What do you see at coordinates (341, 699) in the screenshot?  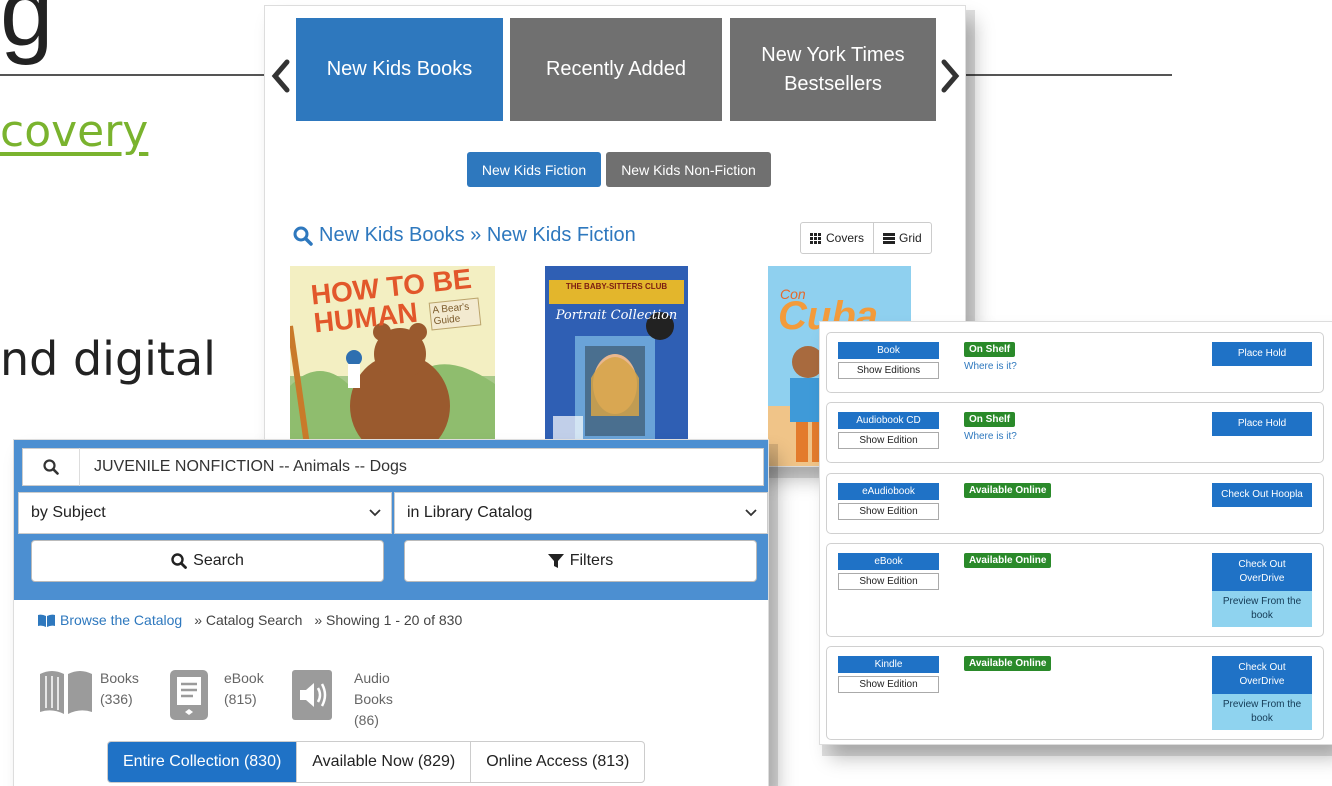 I see `facet-audiobooks: Audio Books (86)` at bounding box center [341, 699].